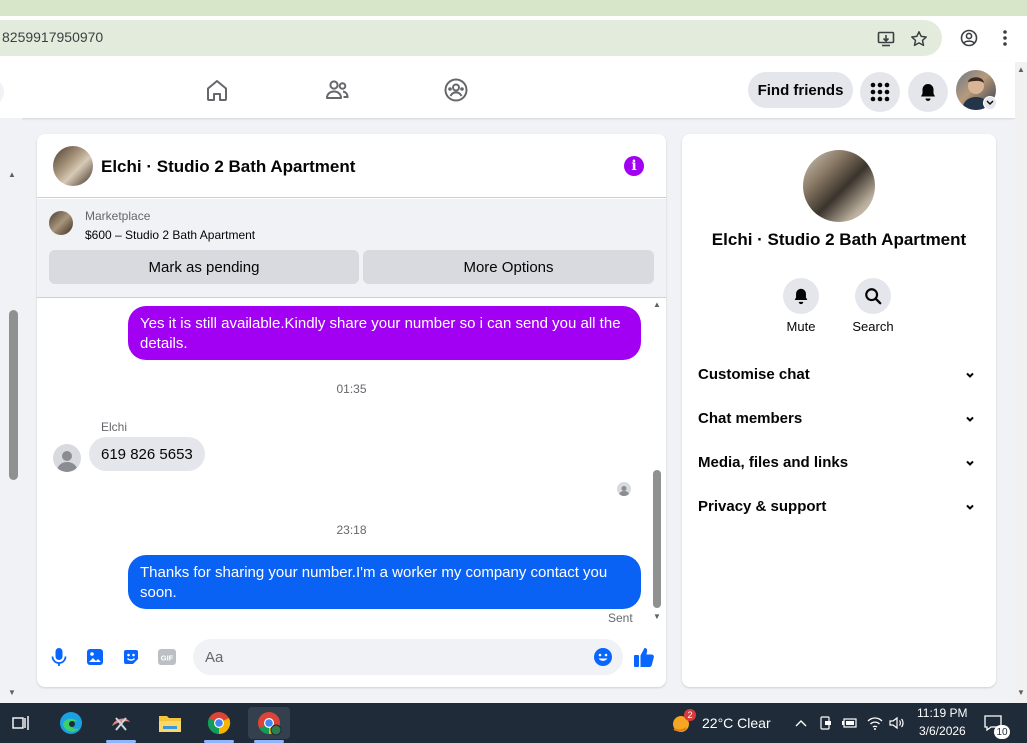  Describe the element at coordinates (750, 418) in the screenshot. I see `section-label: Chat members` at that location.